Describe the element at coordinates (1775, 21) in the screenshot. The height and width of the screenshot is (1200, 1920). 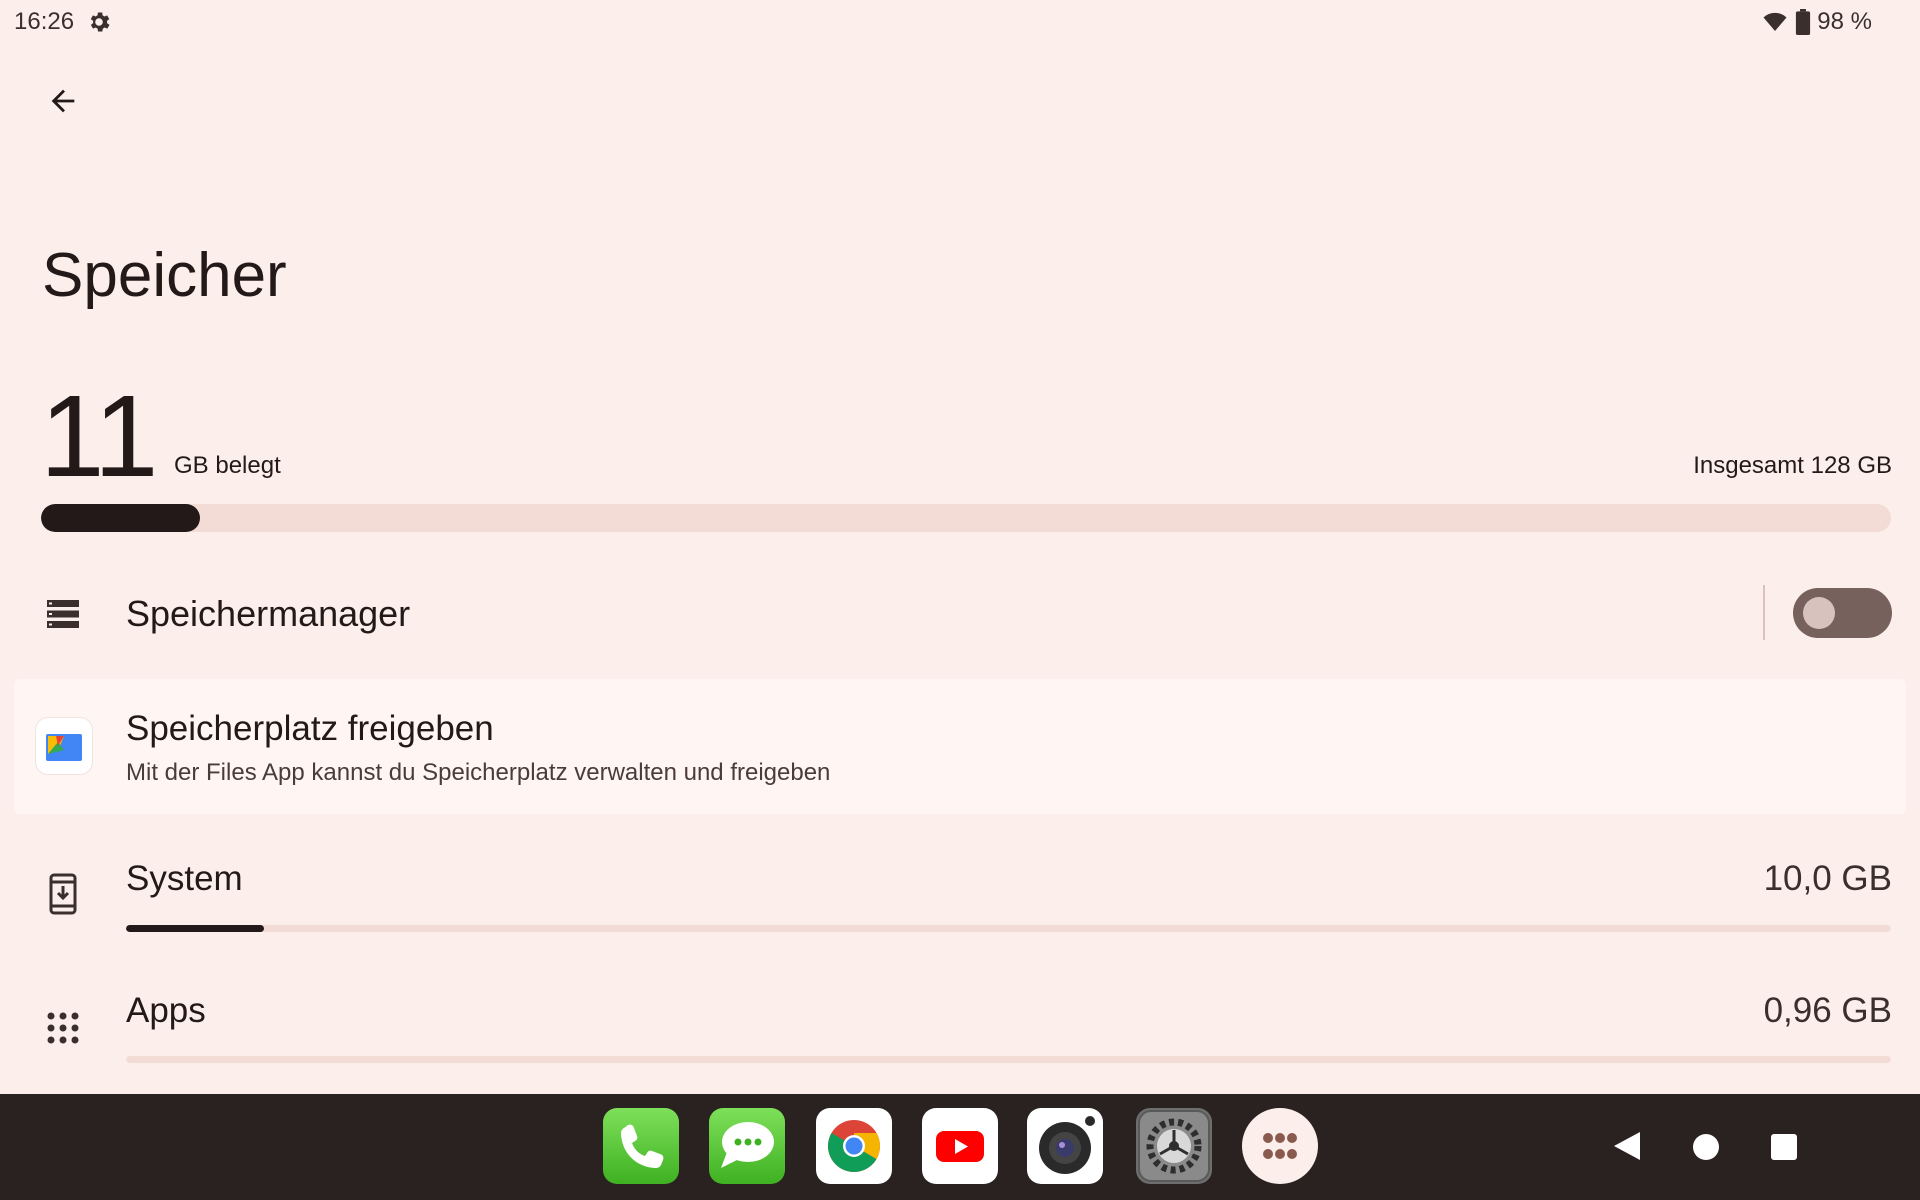
I see `wifi-icon` at that location.